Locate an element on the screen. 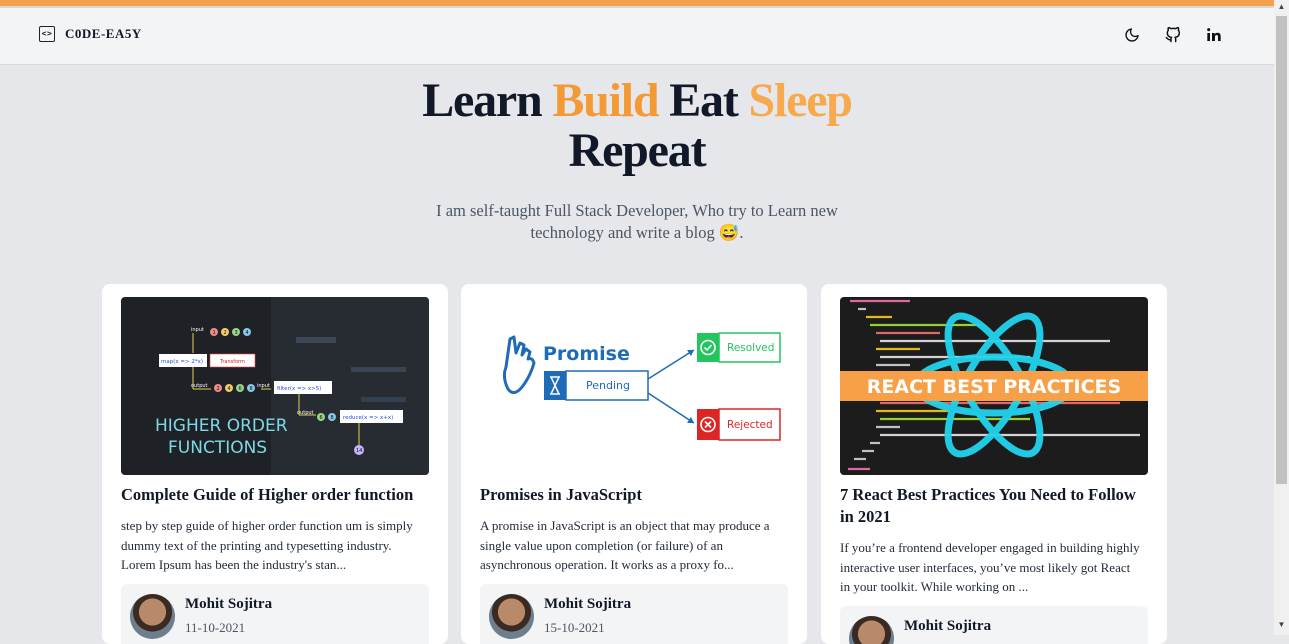 The image size is (1289, 644). hof-label-input: input is located at coordinates (197, 330).